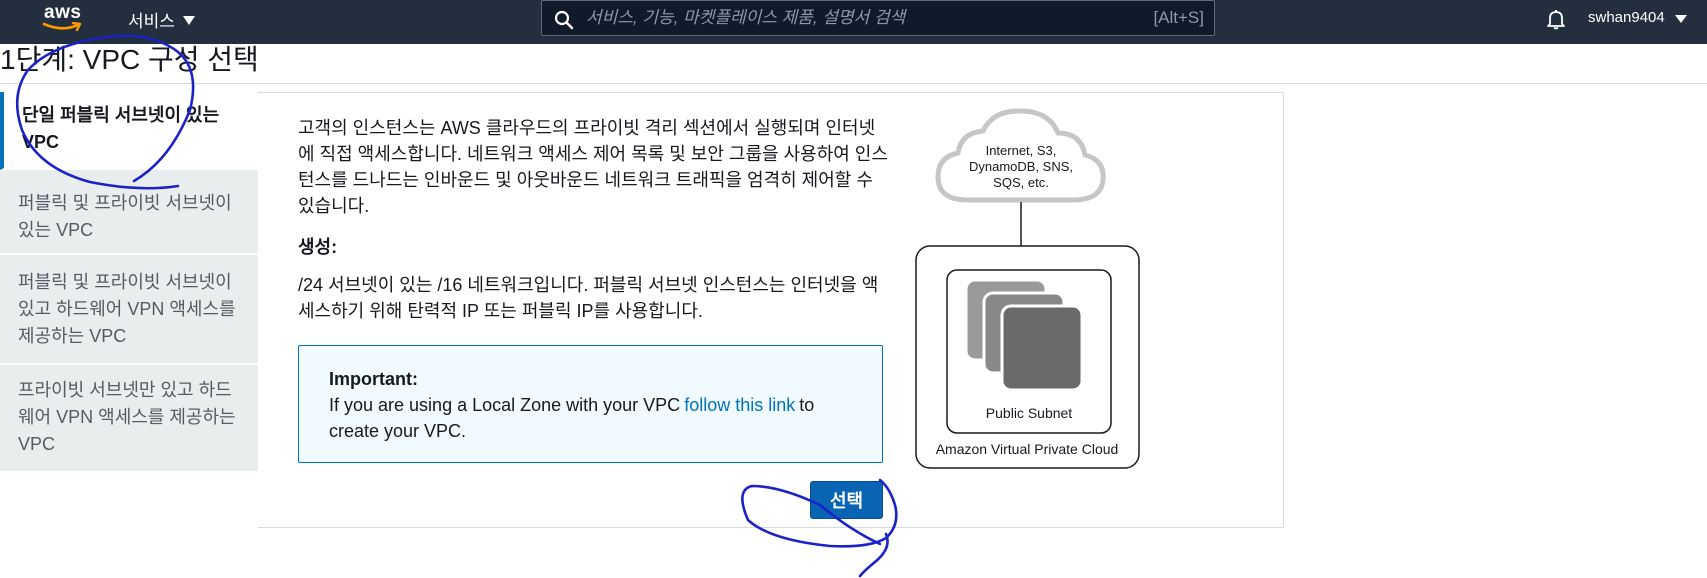  I want to click on search-shortcut-hint: [Alt+S], so click(1178, 17).